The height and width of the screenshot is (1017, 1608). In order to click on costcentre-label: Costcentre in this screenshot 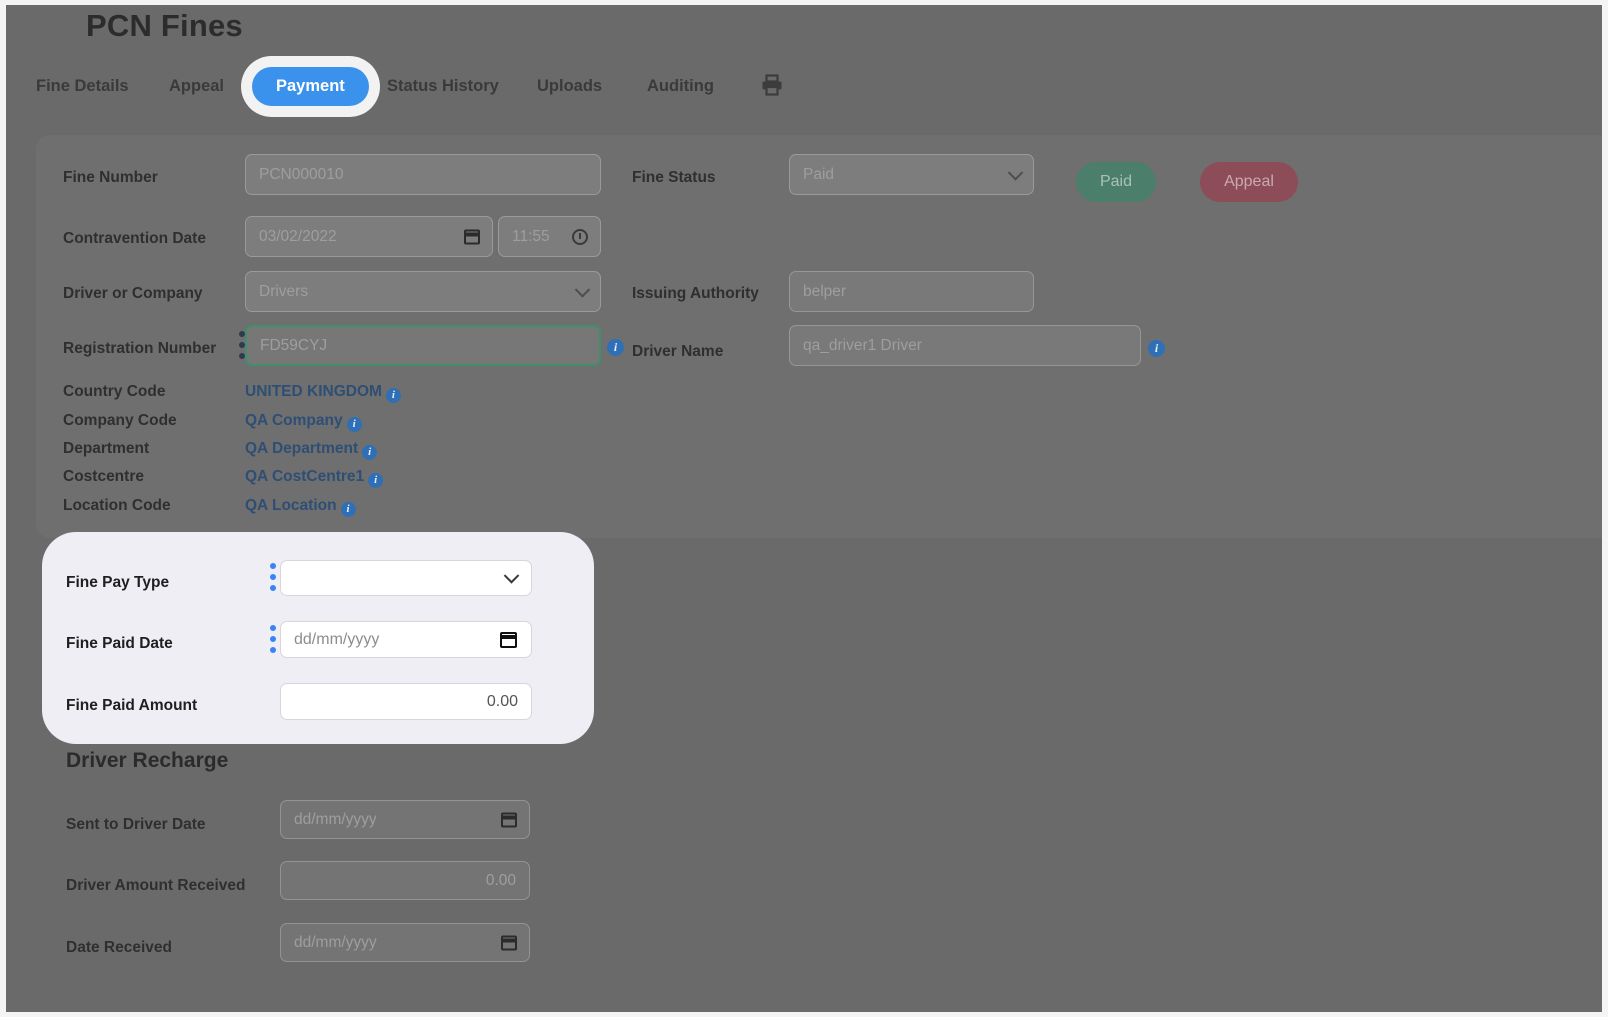, I will do `click(103, 476)`.